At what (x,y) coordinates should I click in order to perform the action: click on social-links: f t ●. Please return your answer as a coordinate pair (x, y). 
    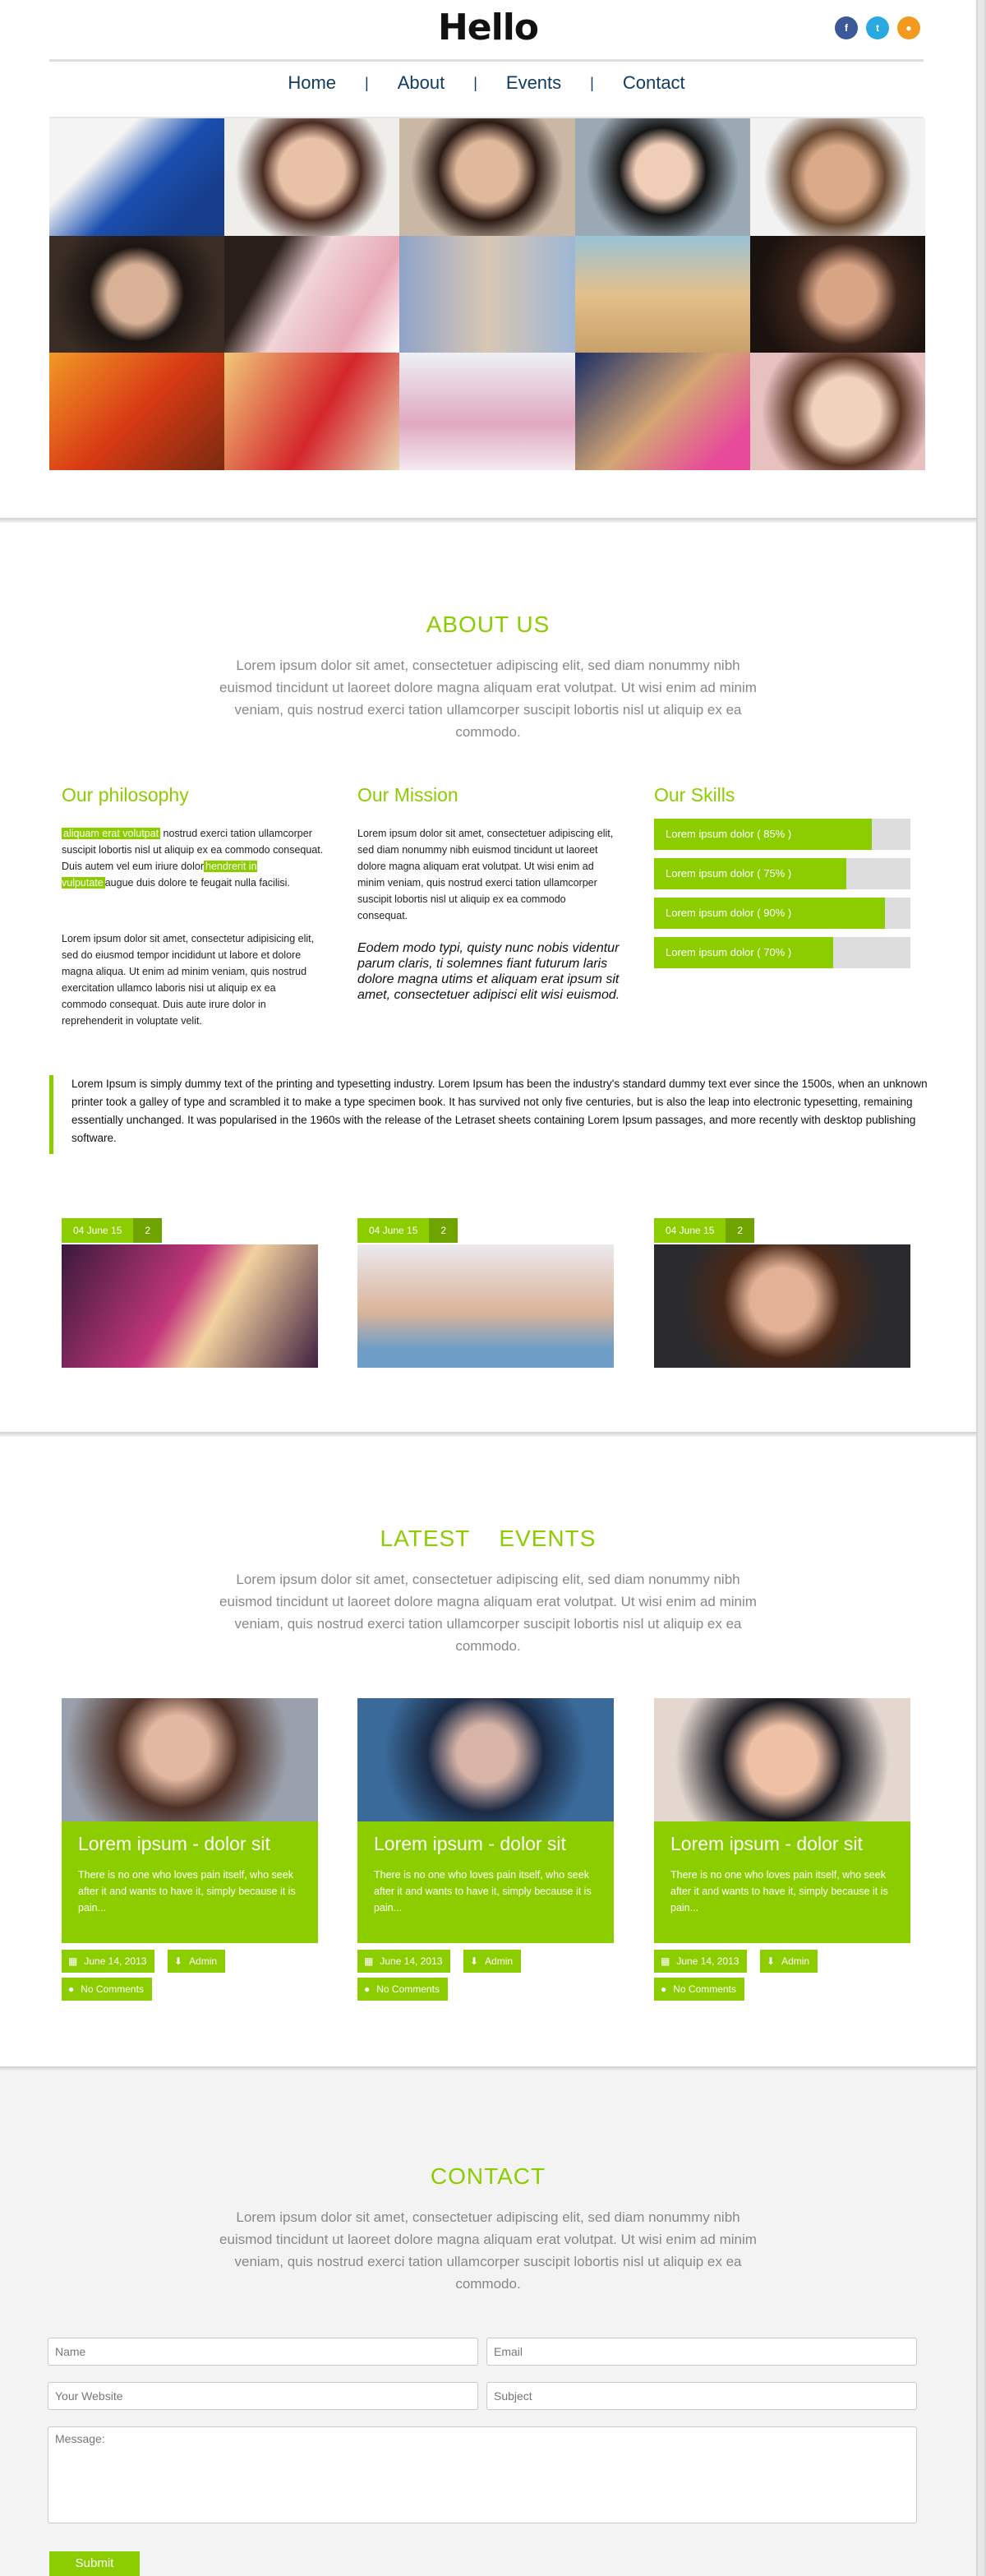
    Looking at the image, I should click on (878, 27).